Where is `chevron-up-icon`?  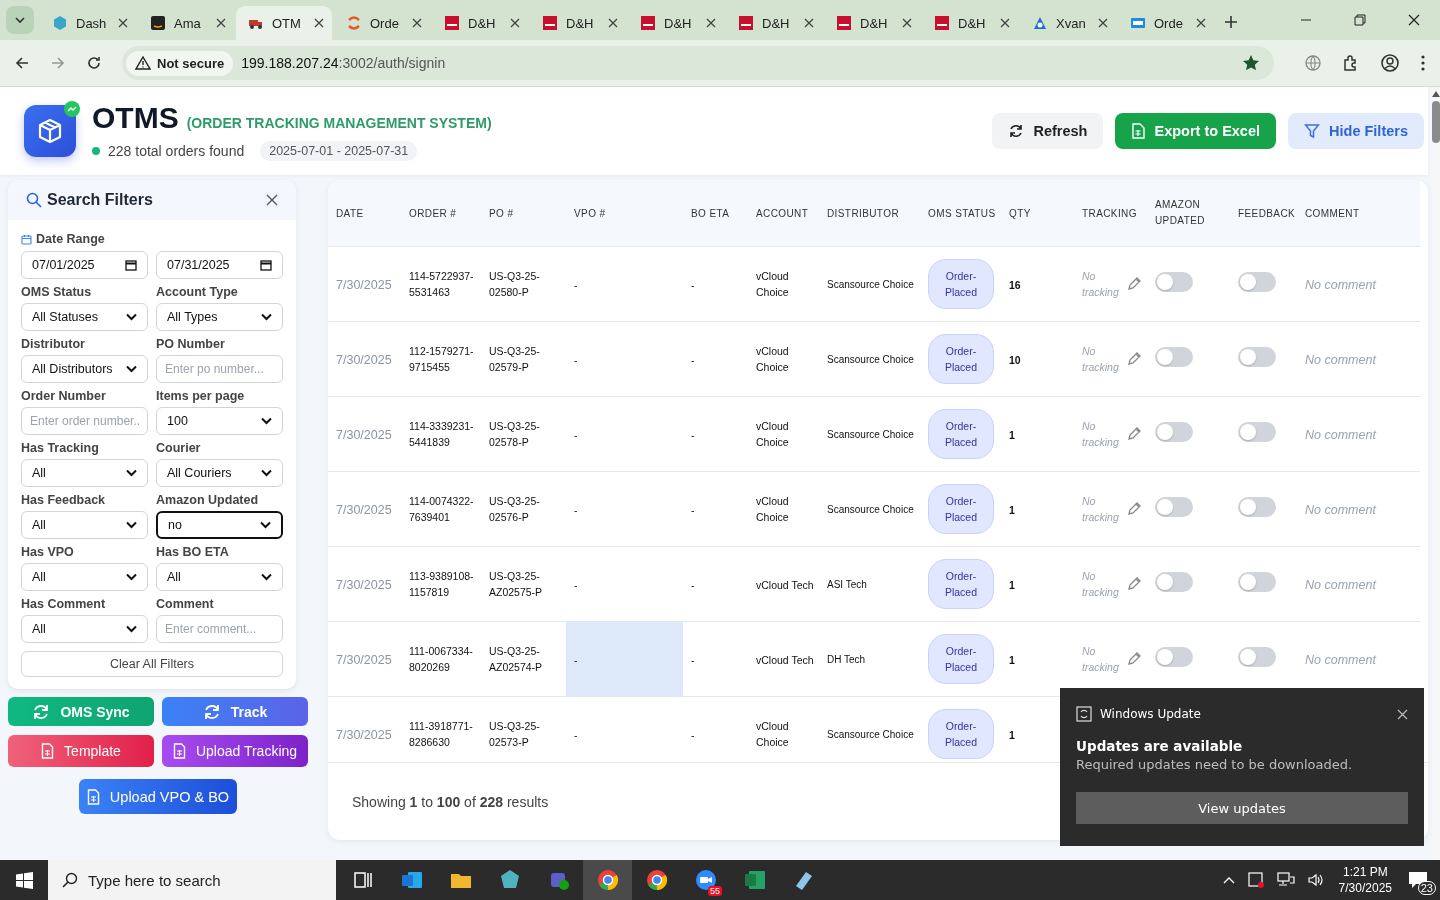
chevron-up-icon is located at coordinates (1228, 880).